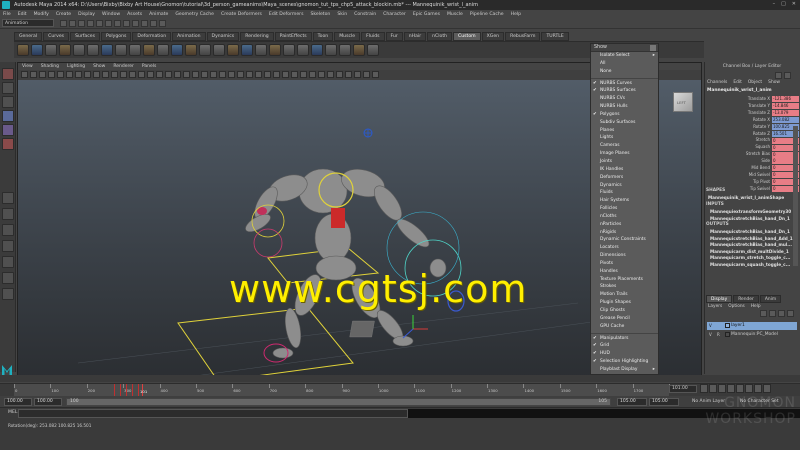 This screenshot has width=800, height=450. I want to click on snap-curve-icon, so click(126, 23).